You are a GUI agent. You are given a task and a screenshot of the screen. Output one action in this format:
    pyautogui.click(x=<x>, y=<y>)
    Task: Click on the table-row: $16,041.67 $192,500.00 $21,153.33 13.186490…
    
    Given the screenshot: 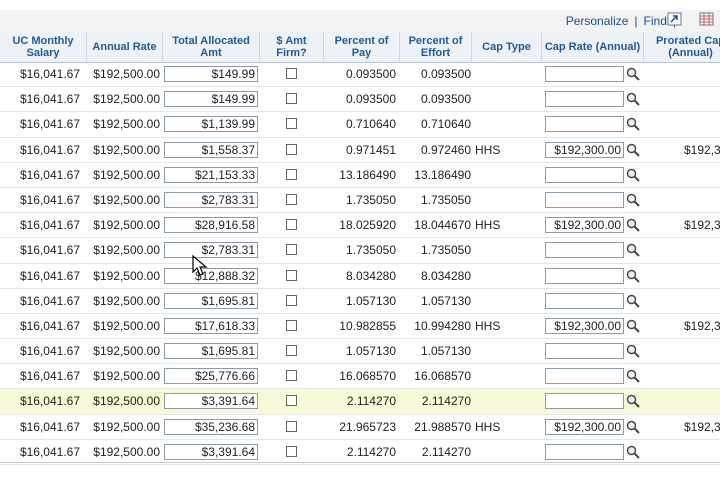 What is the action you would take?
    pyautogui.click(x=360, y=175)
    